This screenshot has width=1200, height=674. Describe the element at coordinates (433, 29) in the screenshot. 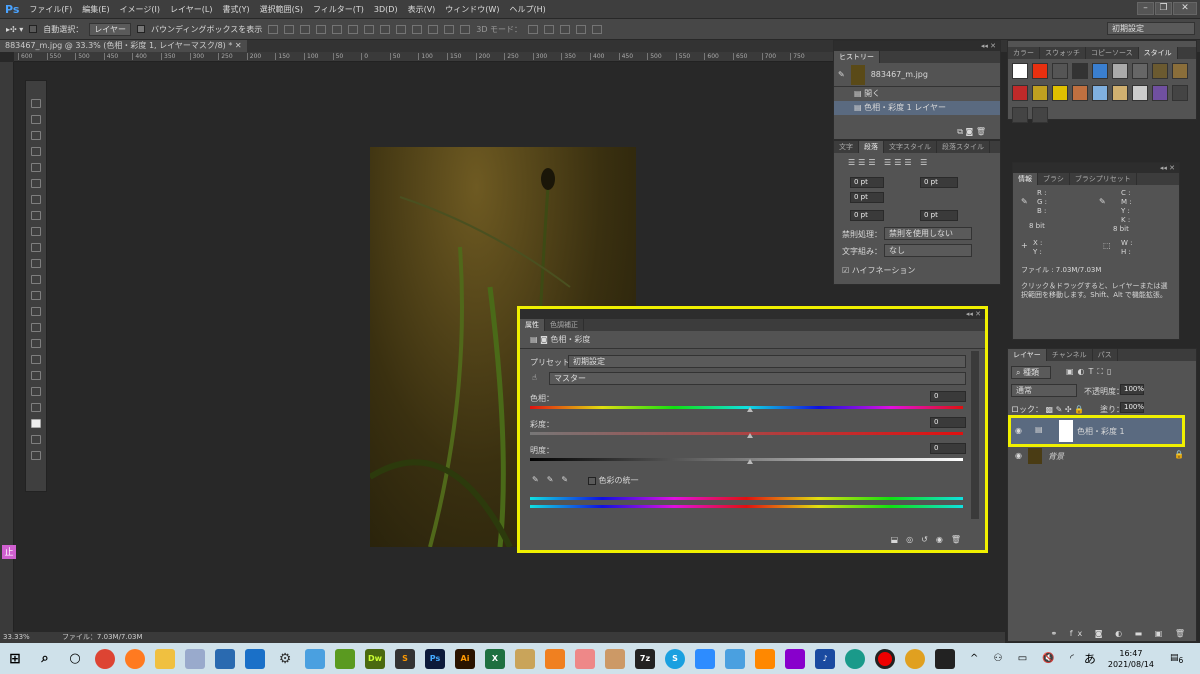

I see `distribute-hcenter-icon` at that location.